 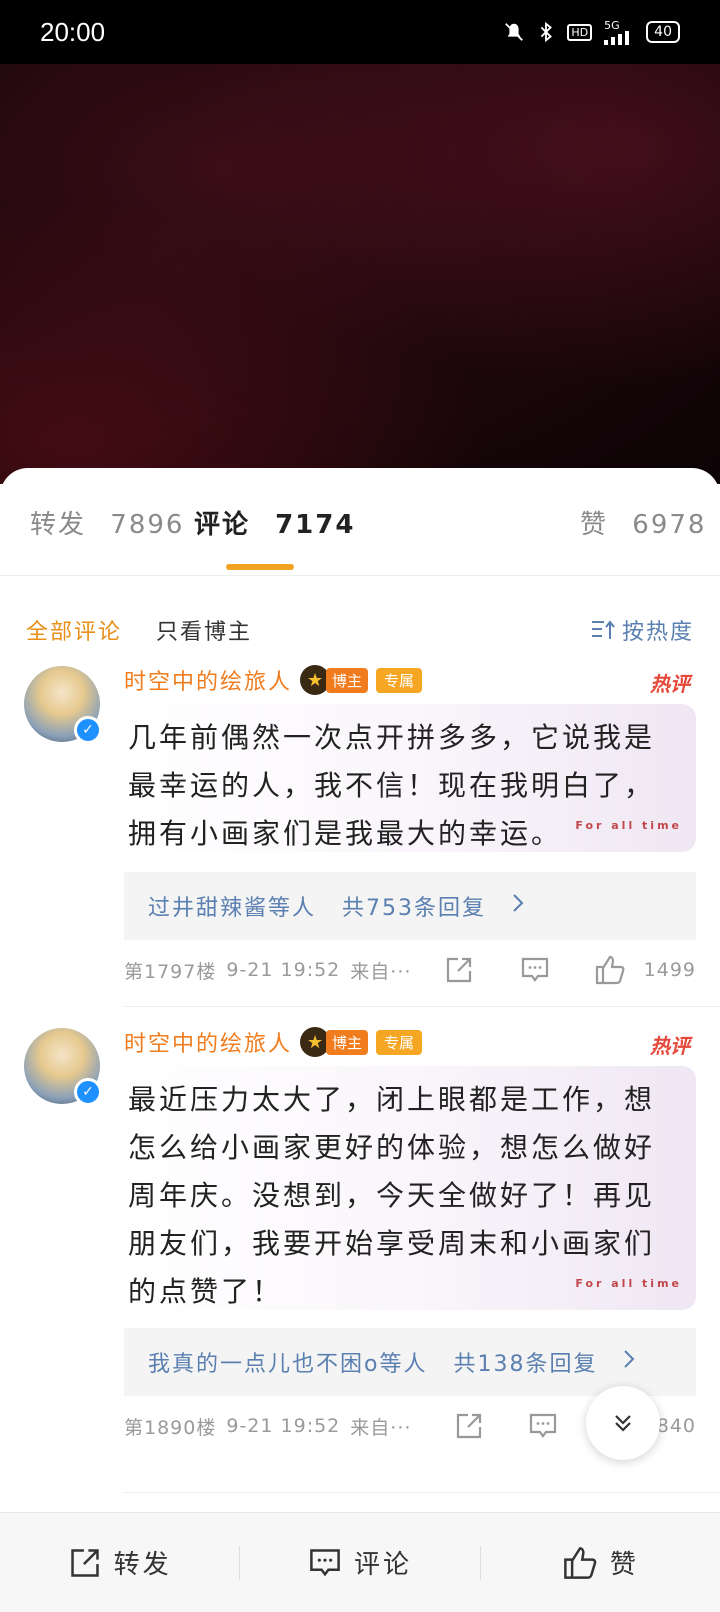 What do you see at coordinates (676, 1426) in the screenshot?
I see `like-count: 840` at bounding box center [676, 1426].